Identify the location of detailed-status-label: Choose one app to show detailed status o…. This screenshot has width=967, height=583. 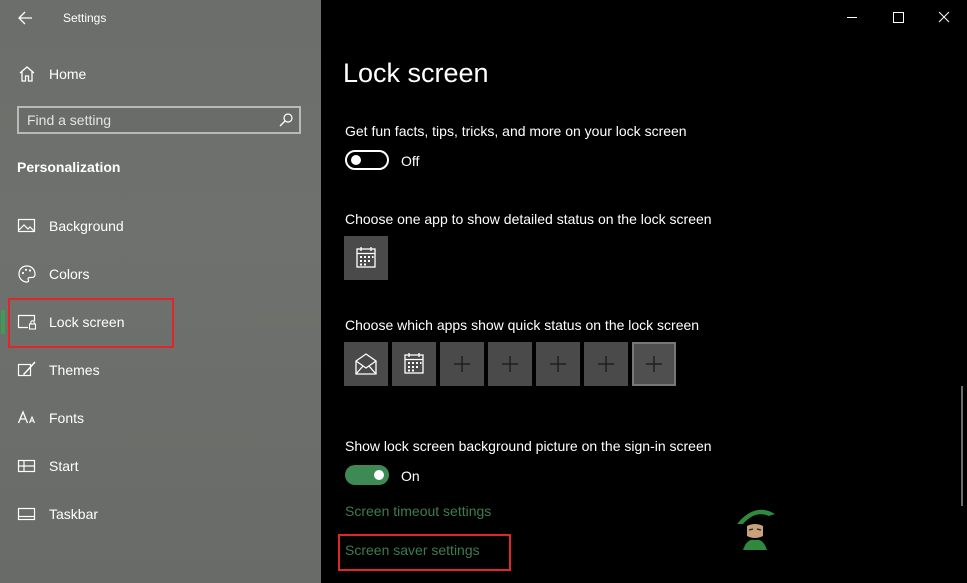
(528, 219).